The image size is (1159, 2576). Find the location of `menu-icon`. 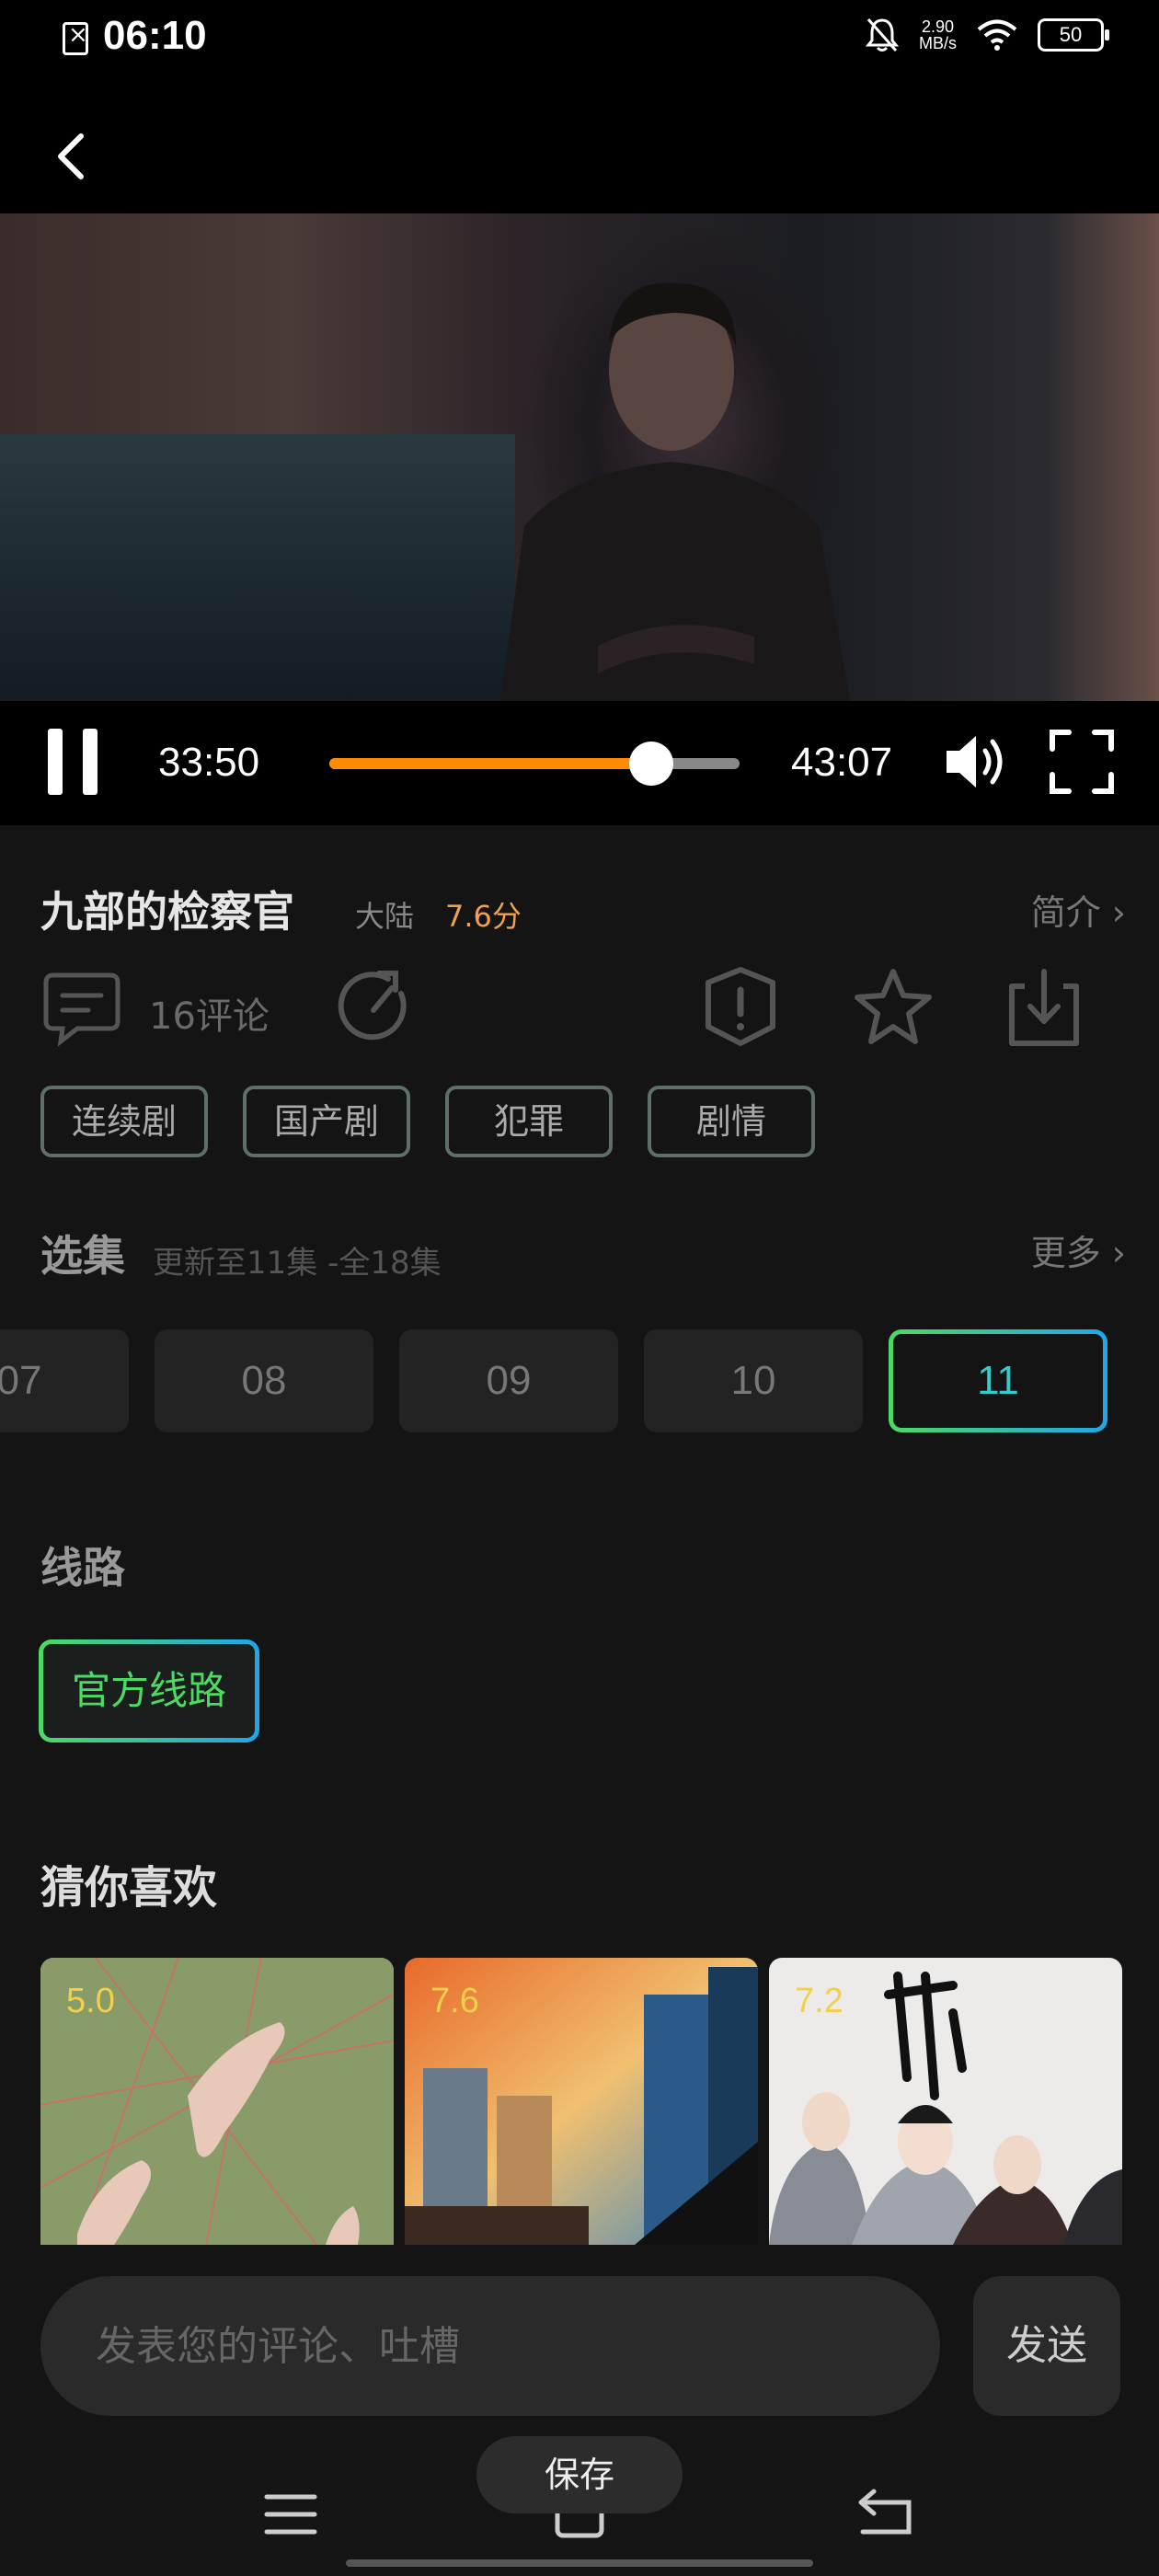

menu-icon is located at coordinates (290, 2514).